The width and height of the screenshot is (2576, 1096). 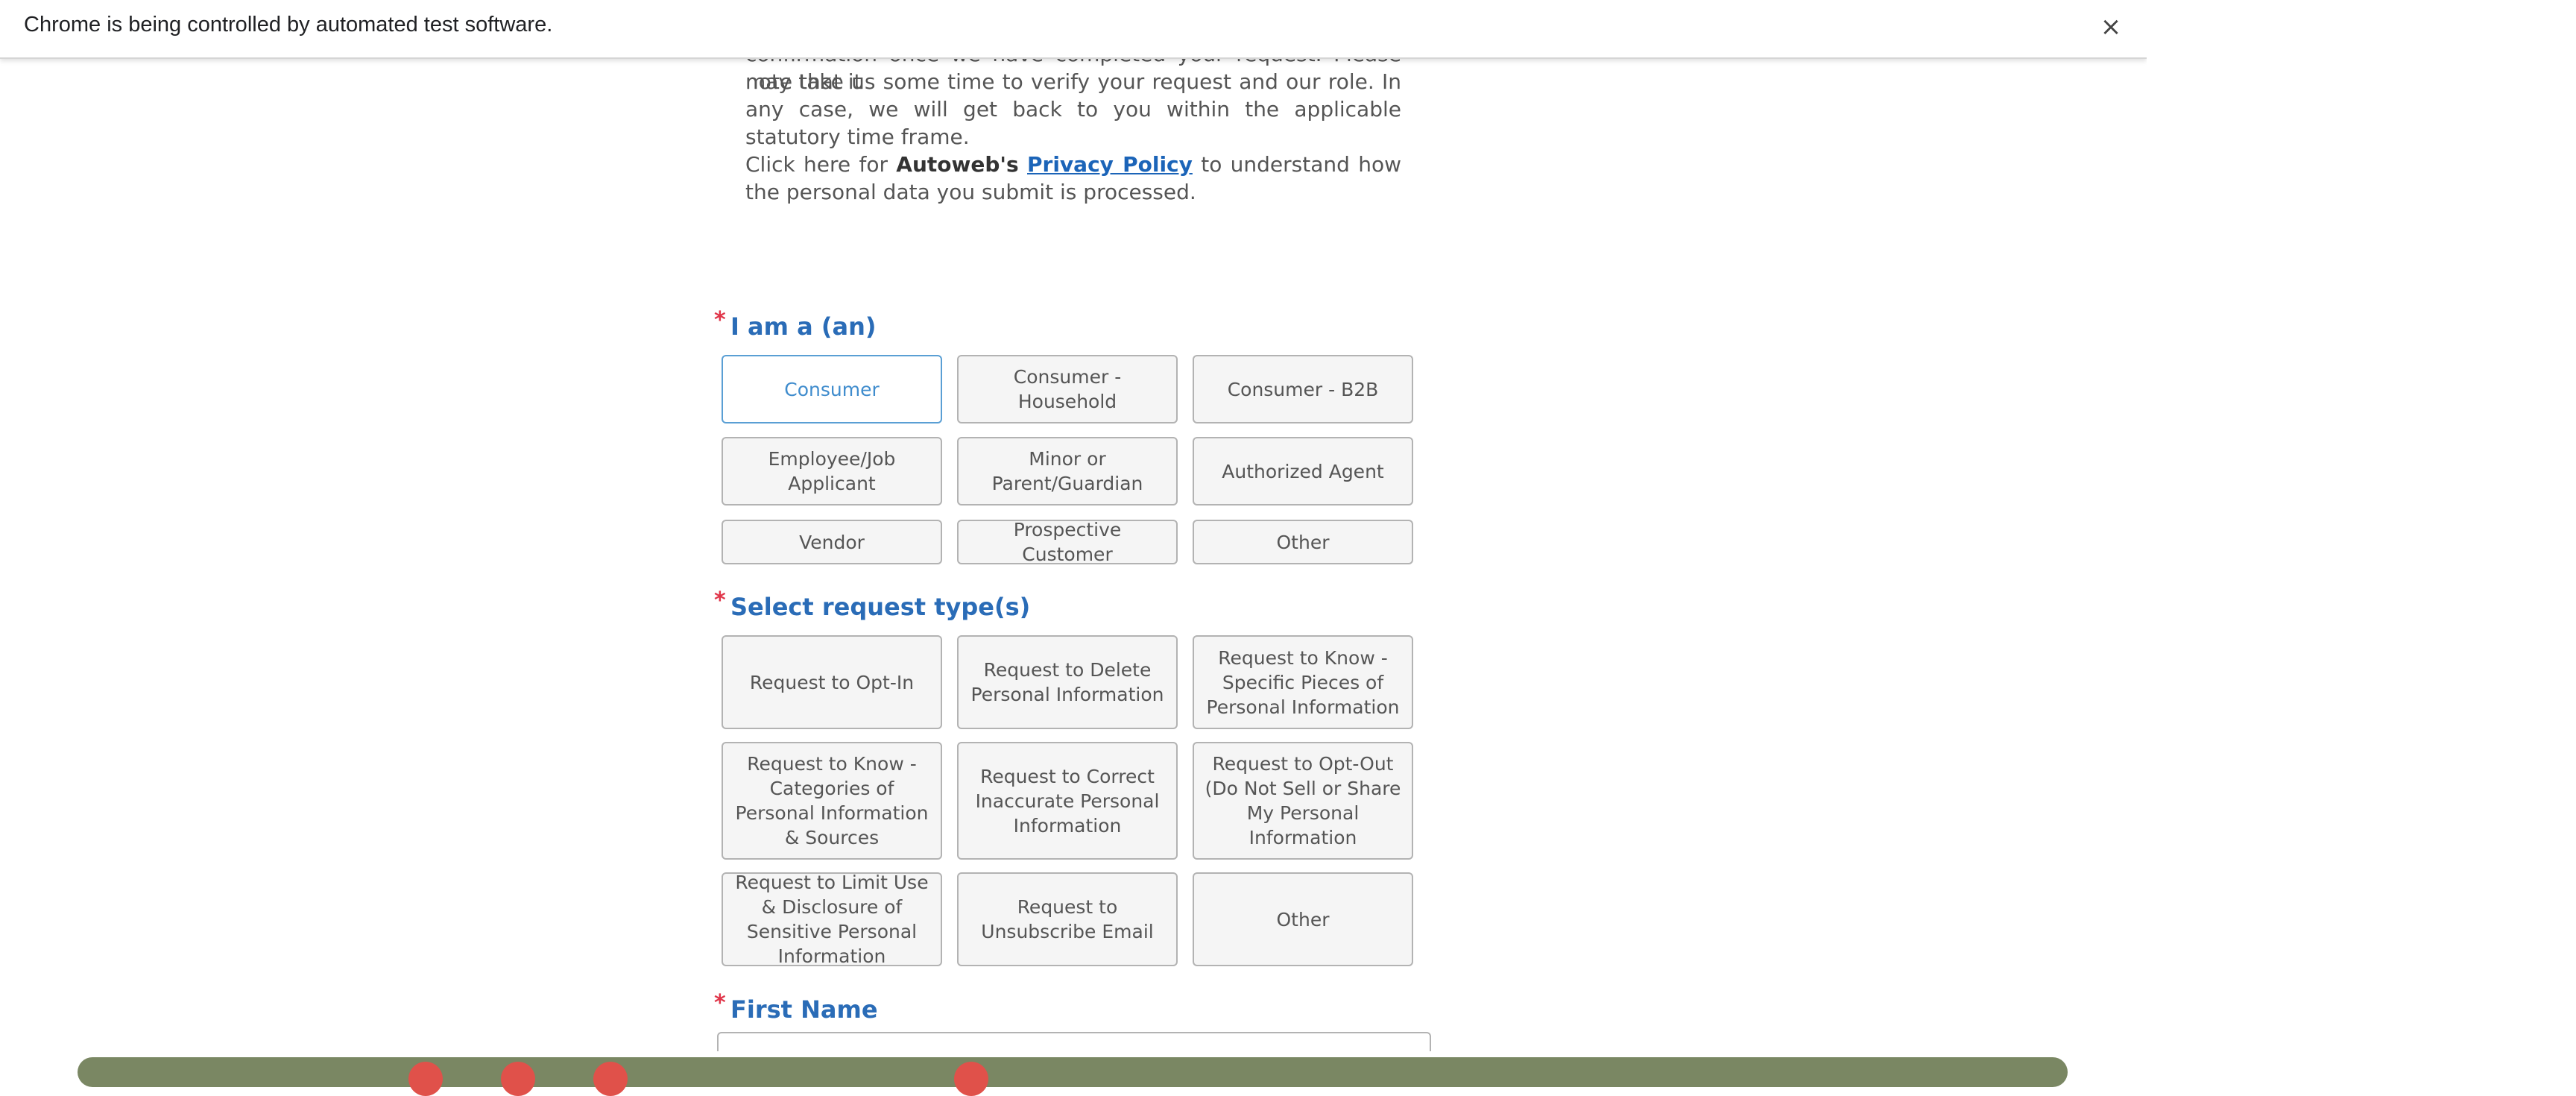 What do you see at coordinates (804, 1010) in the screenshot?
I see `first-name-label: First Name` at bounding box center [804, 1010].